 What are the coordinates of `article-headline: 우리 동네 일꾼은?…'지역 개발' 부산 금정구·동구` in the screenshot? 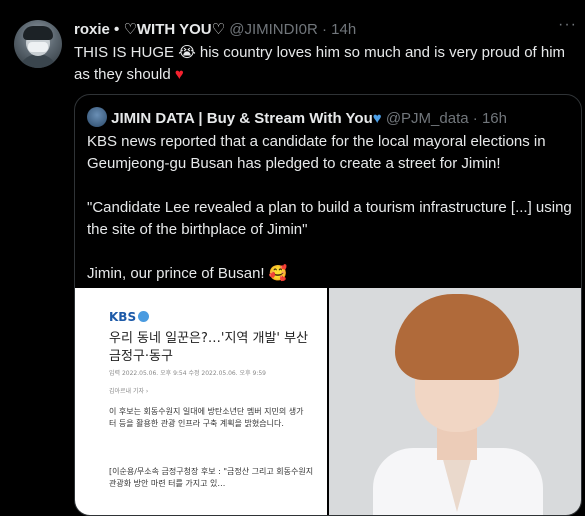 It's located at (209, 347).